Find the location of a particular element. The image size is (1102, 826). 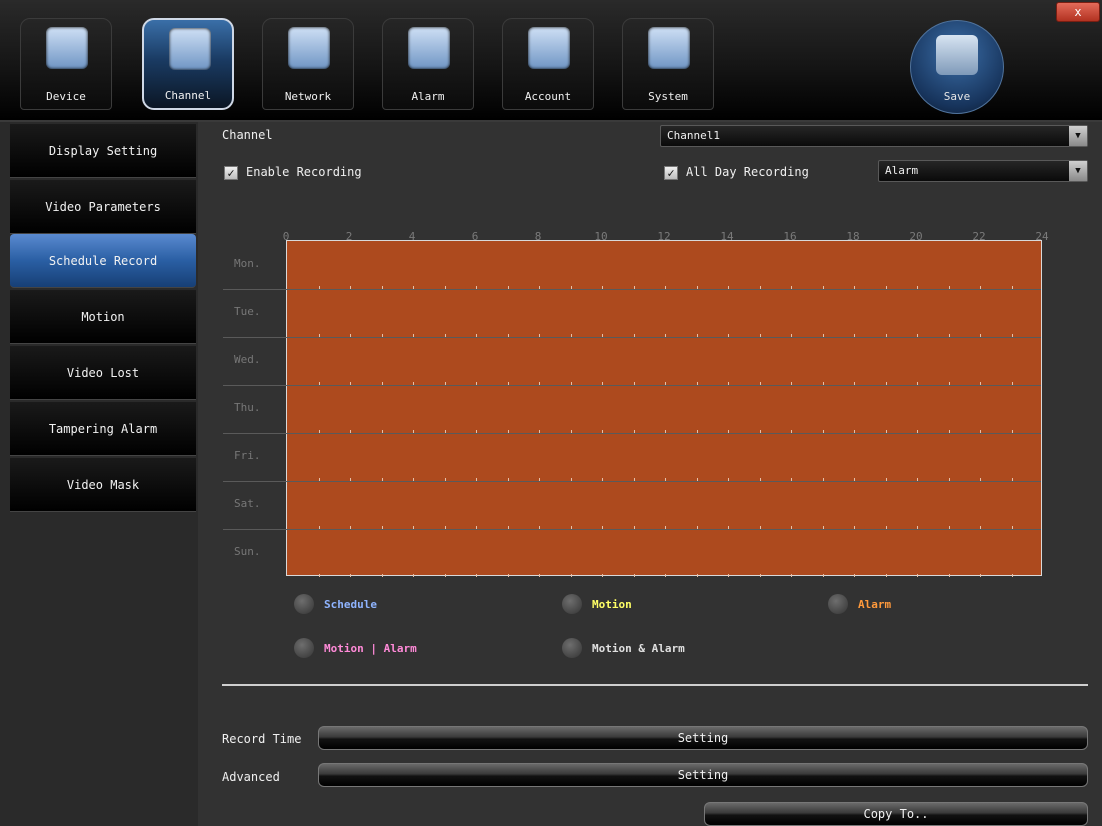

sidebar-item-schedule-record: Schedule Record is located at coordinates (103, 261).